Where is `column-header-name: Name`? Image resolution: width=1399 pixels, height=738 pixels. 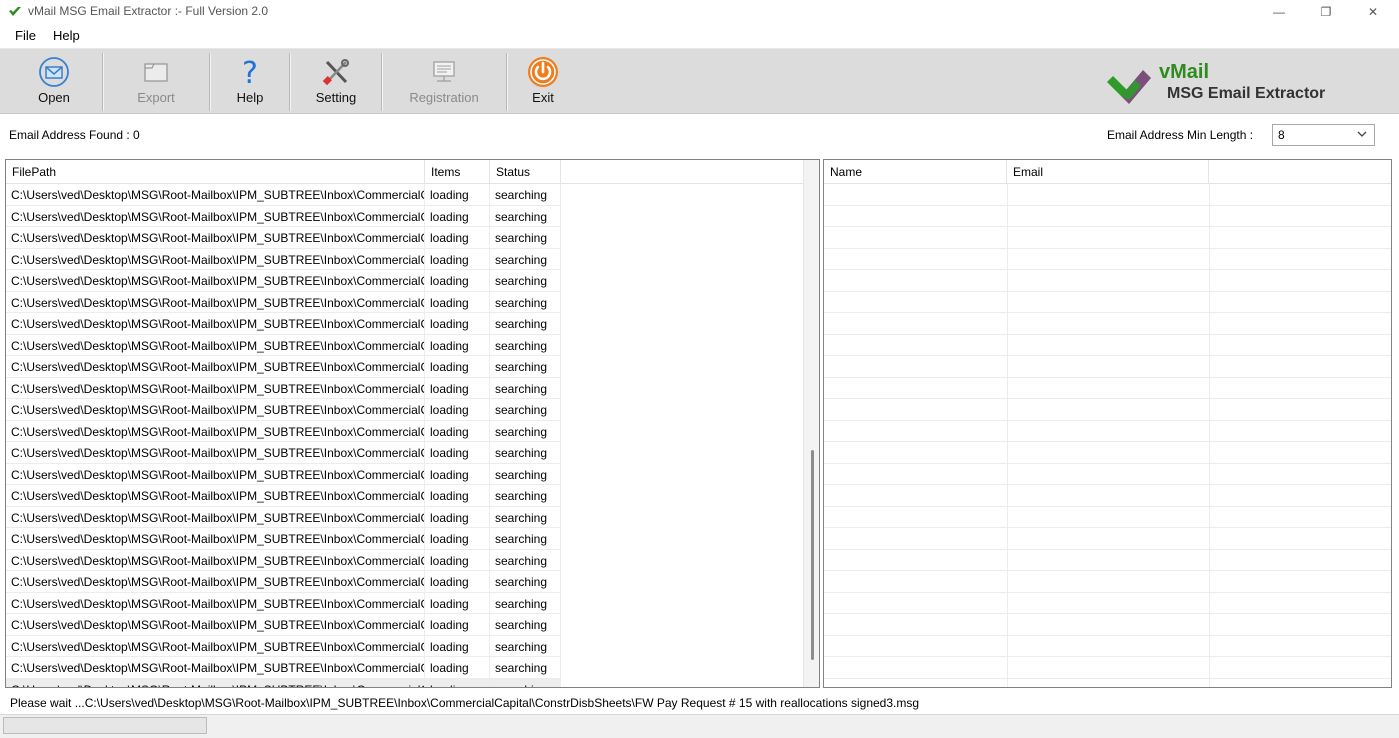 column-header-name: Name is located at coordinates (915, 172).